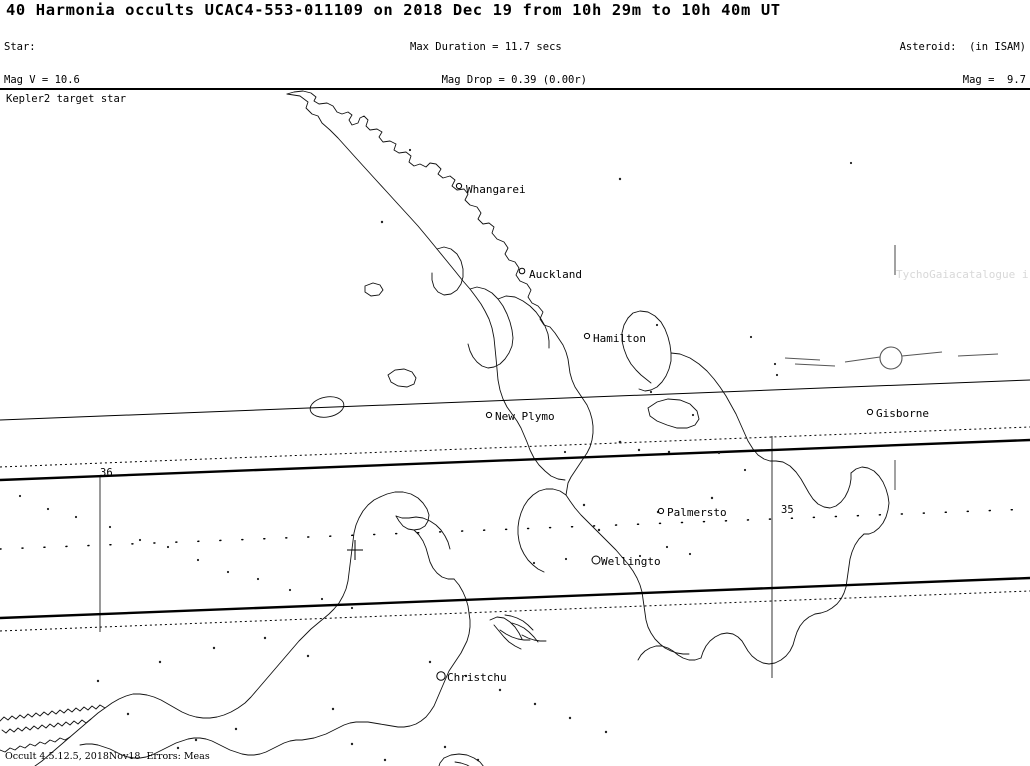 Image resolution: width=1030 pixels, height=766 pixels. Describe the element at coordinates (20, 46) in the screenshot. I see `star-line-0: Star:` at that location.